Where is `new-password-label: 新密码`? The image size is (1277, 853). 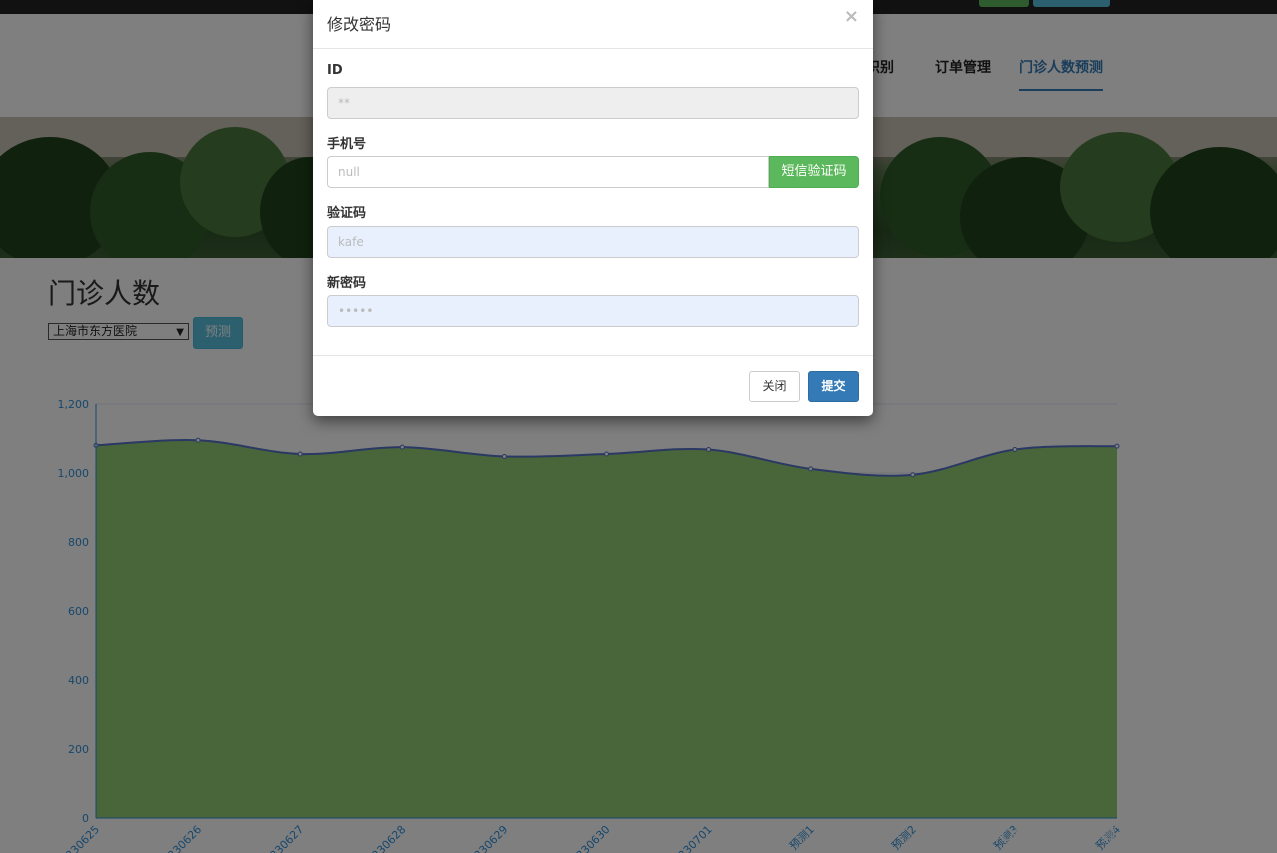 new-password-label: 新密码 is located at coordinates (347, 283).